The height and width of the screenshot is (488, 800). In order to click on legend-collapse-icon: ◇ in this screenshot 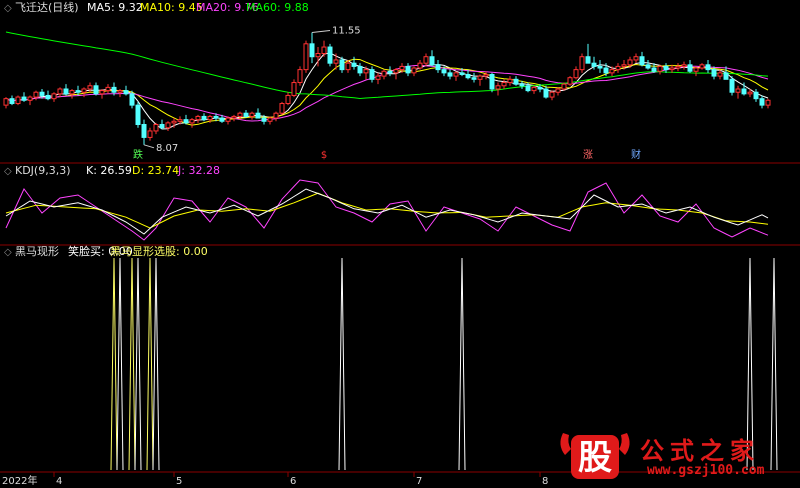, I will do `click(8, 8)`.